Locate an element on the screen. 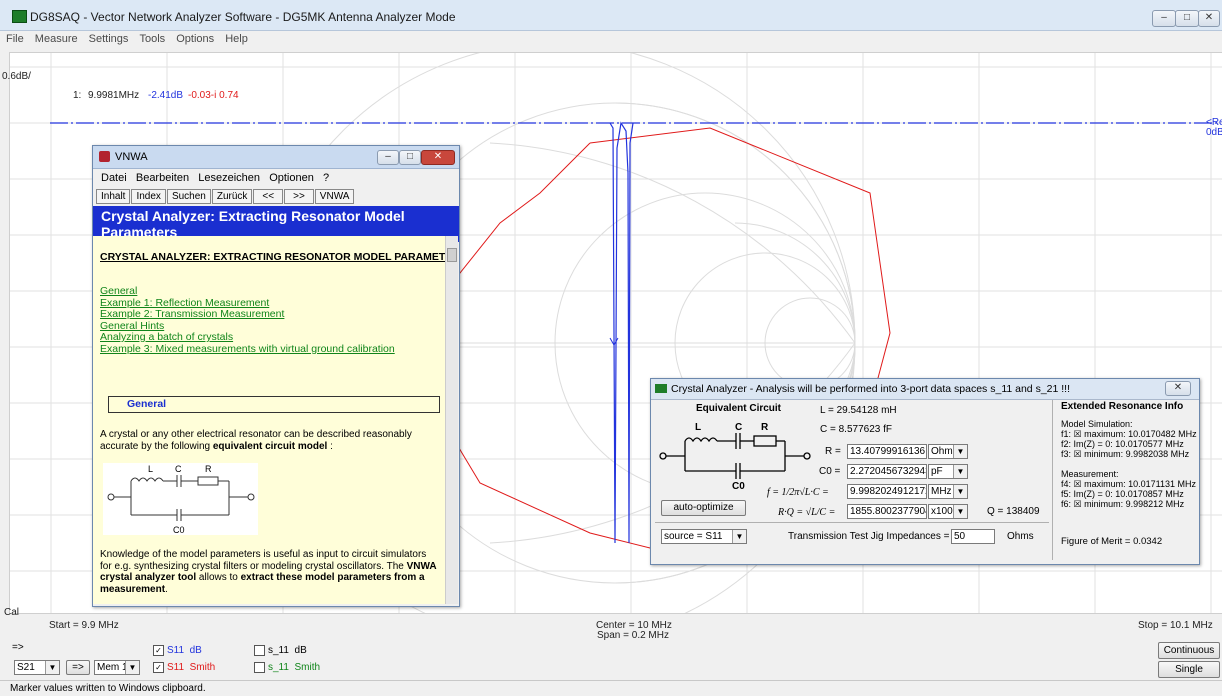  help-tab-vnwa: VNWA is located at coordinates (334, 196).